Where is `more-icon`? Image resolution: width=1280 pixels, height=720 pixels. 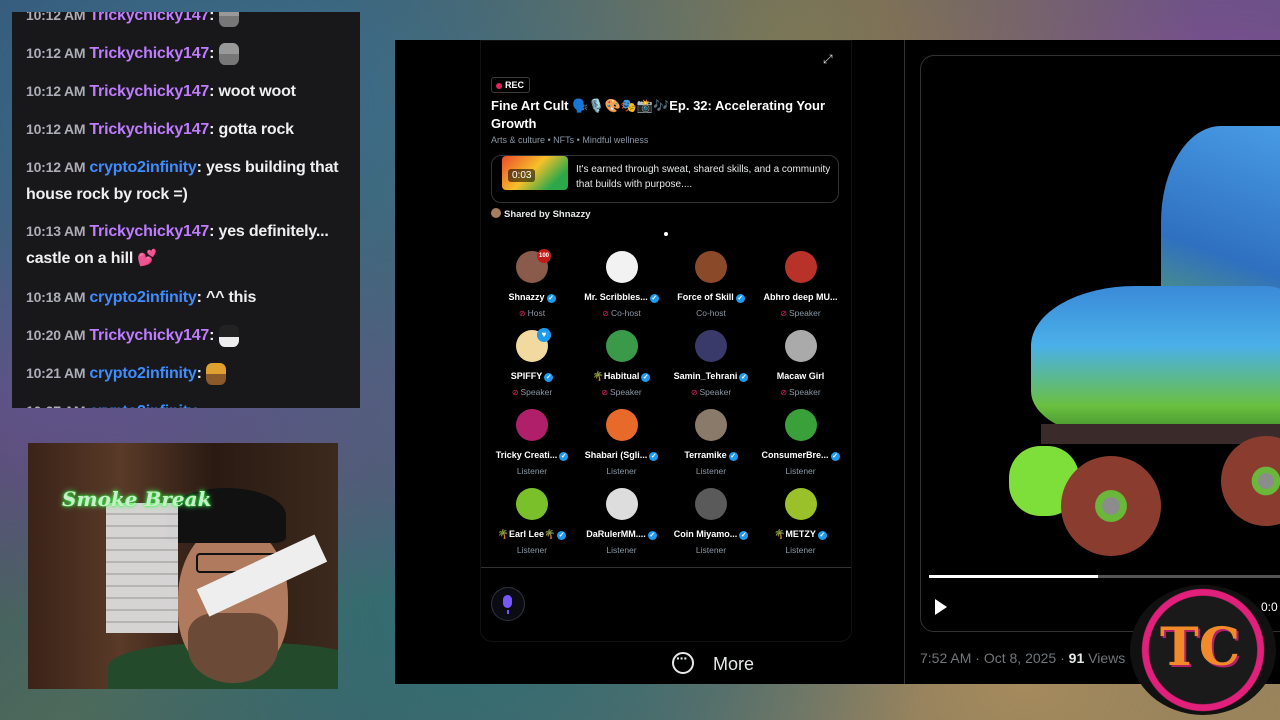 more-icon is located at coordinates (683, 662).